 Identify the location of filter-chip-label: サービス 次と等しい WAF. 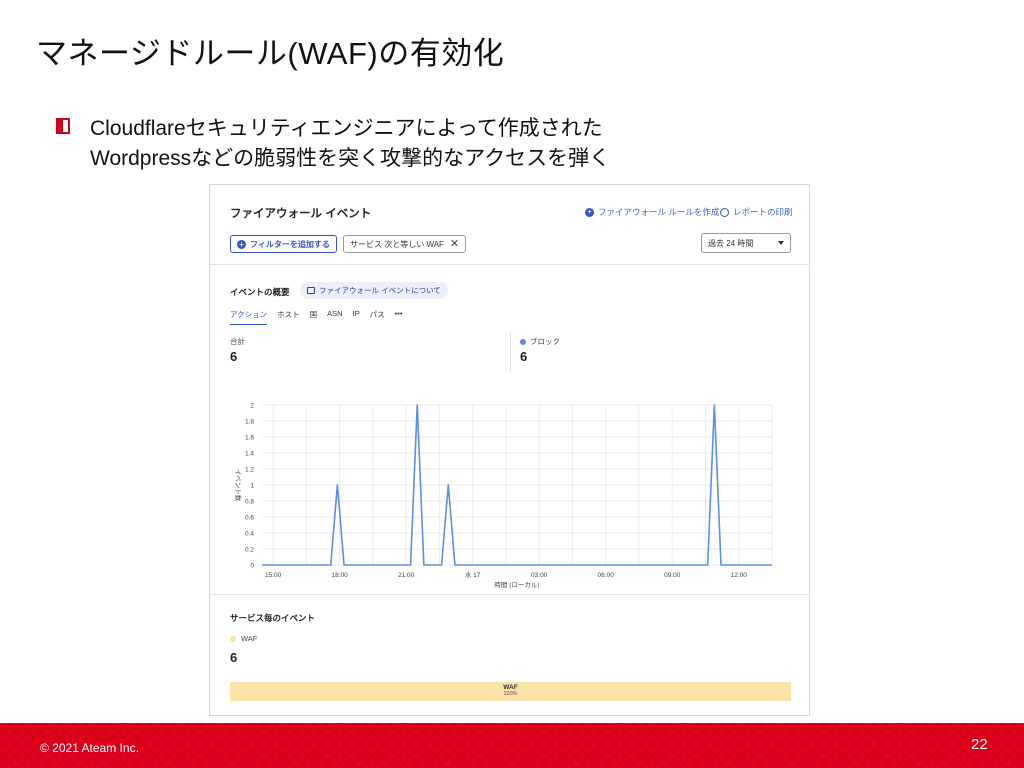
(397, 244).